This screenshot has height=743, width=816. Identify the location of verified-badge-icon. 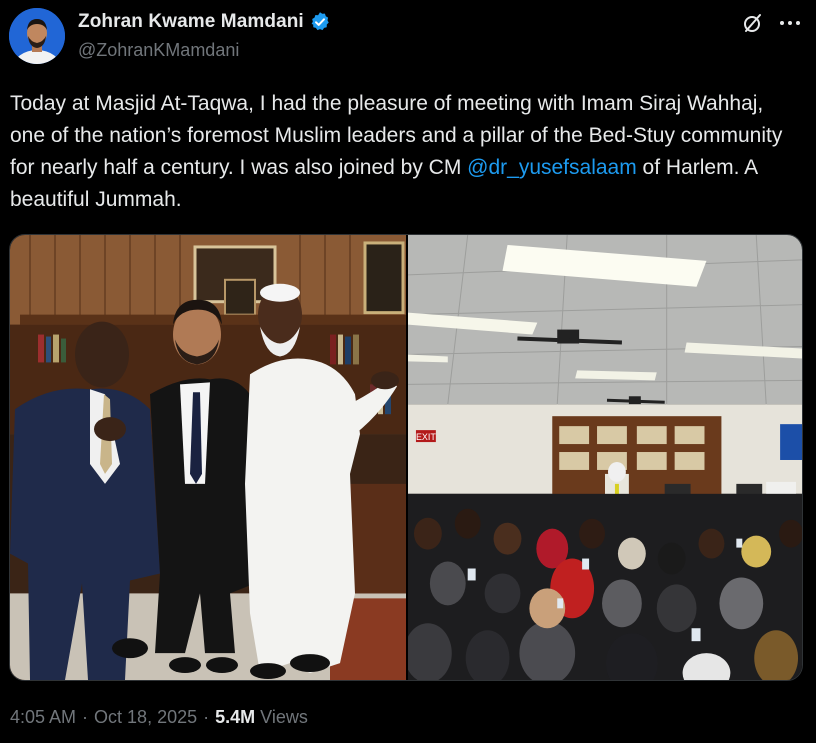
(320, 22).